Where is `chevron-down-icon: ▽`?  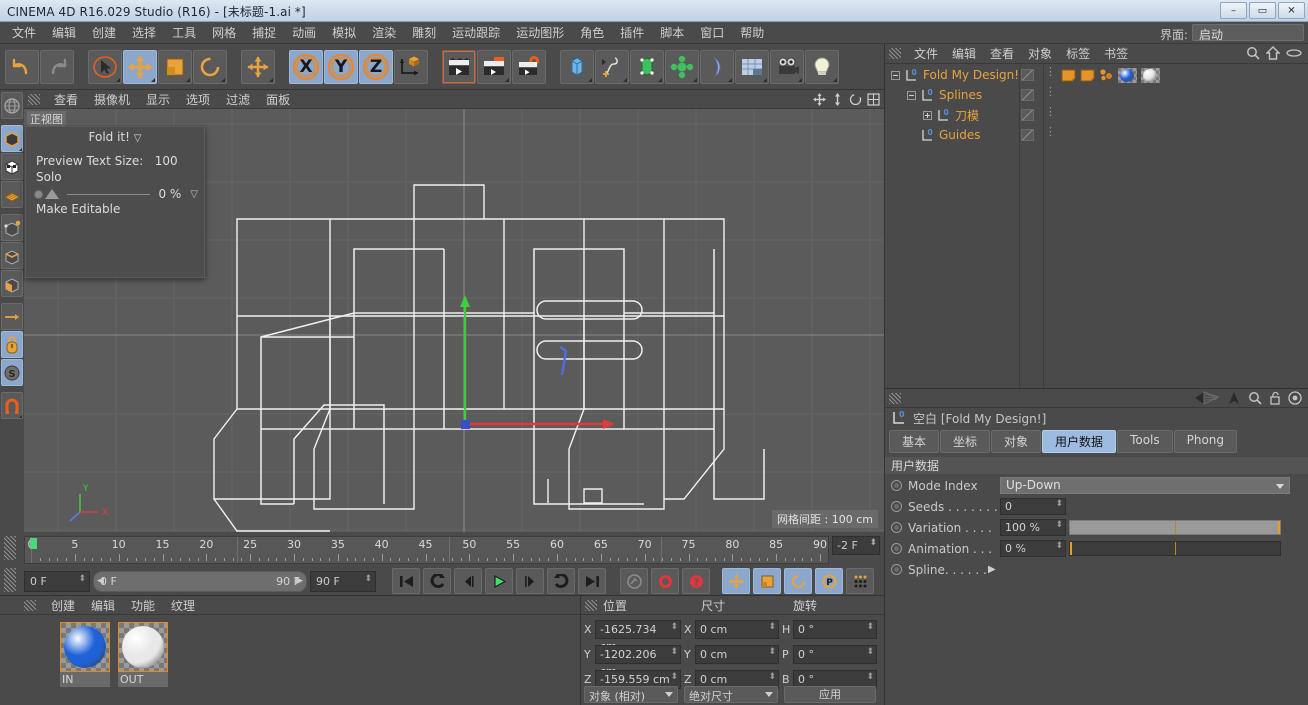 chevron-down-icon: ▽ is located at coordinates (138, 138).